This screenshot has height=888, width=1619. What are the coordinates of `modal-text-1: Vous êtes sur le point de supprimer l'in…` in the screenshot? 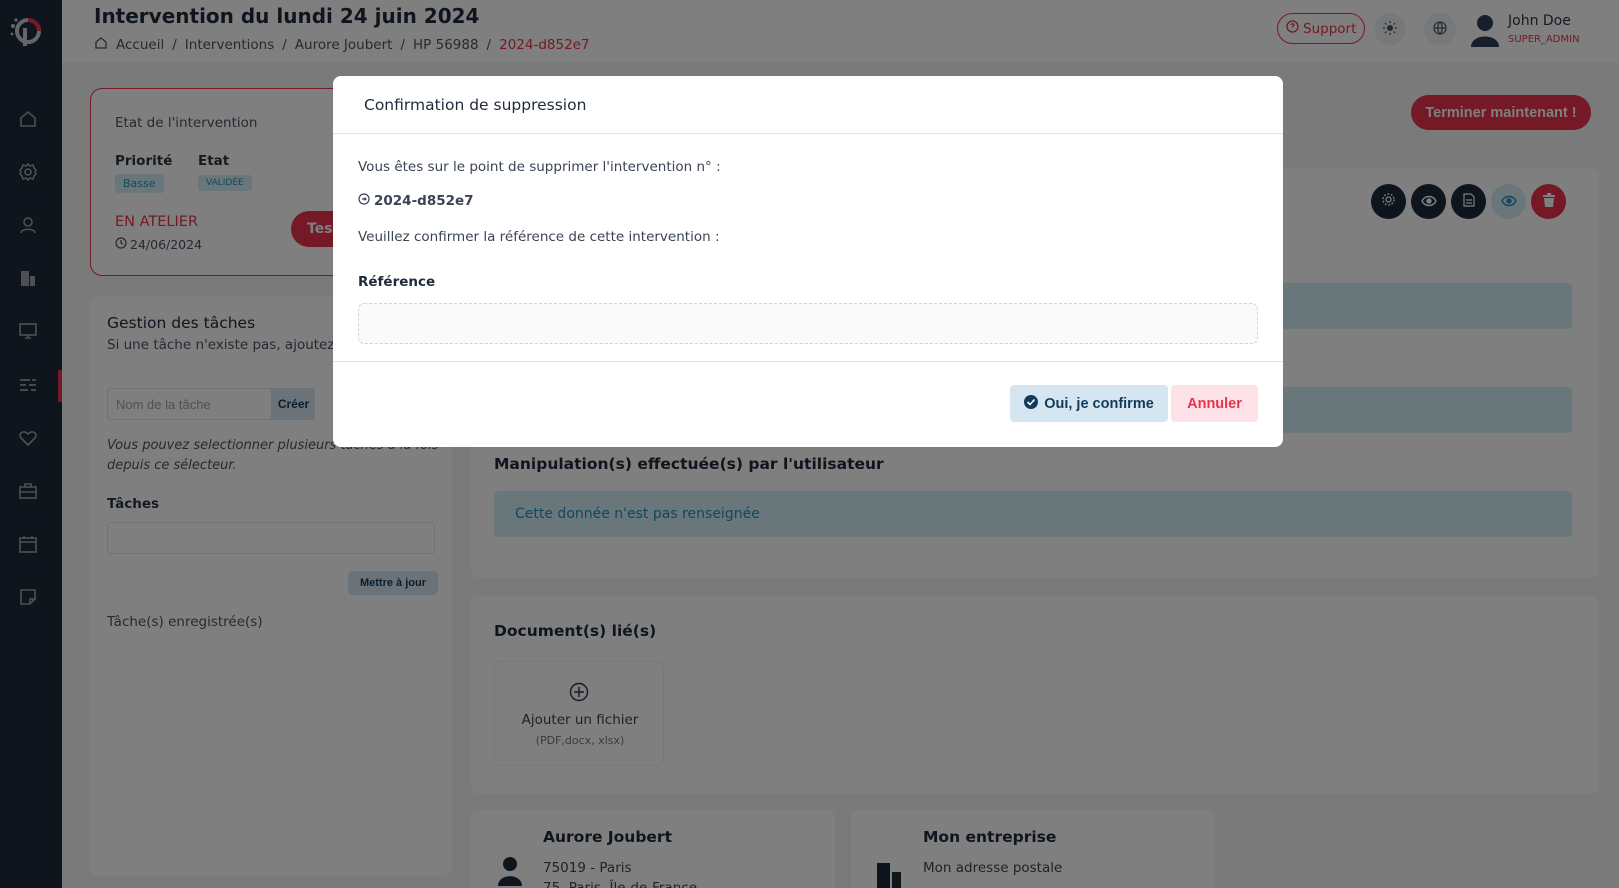 It's located at (539, 167).